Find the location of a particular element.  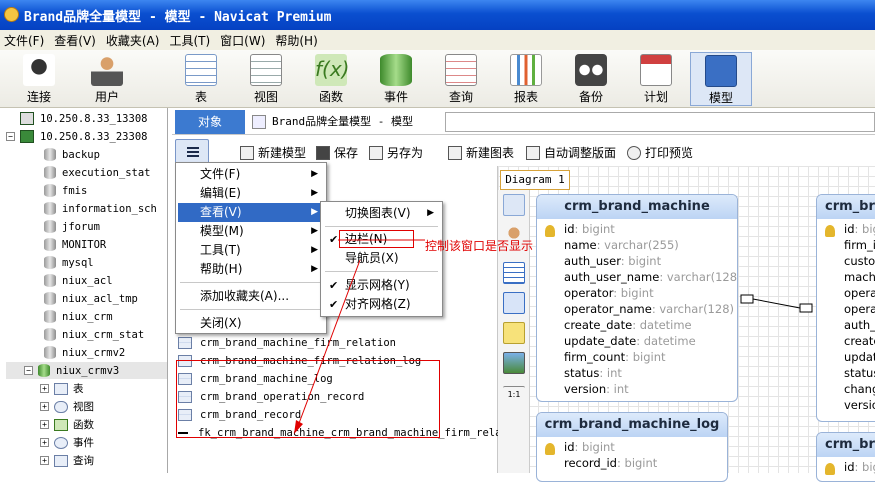

report-button: 报表 is located at coordinates (526, 79).